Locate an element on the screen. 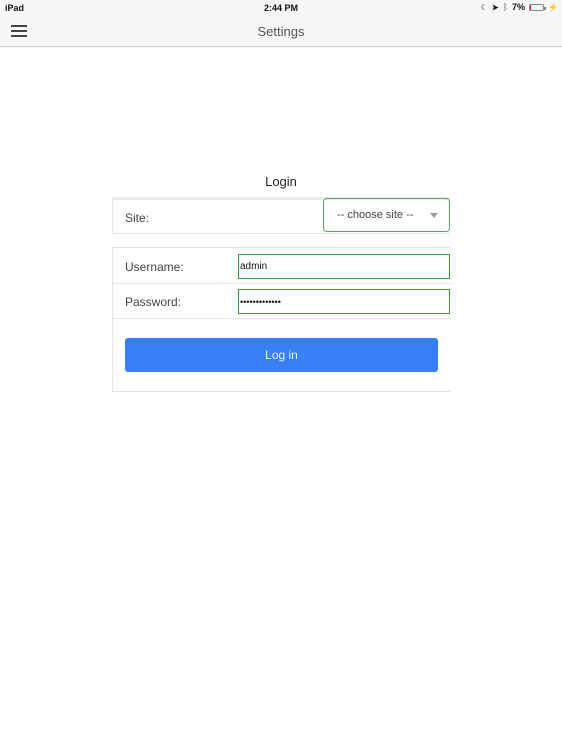 The width and height of the screenshot is (562, 750). username-input is located at coordinates (344, 266).